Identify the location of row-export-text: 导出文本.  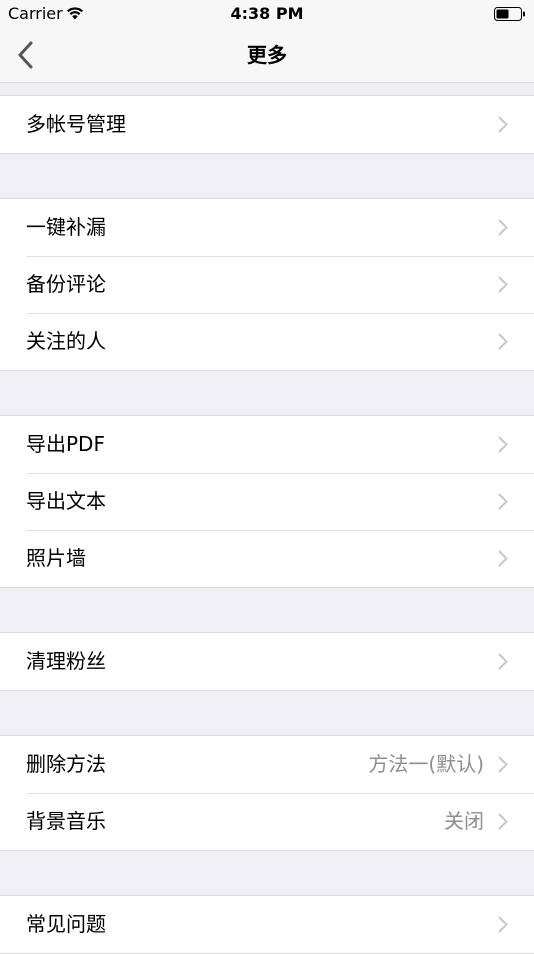
(267, 501).